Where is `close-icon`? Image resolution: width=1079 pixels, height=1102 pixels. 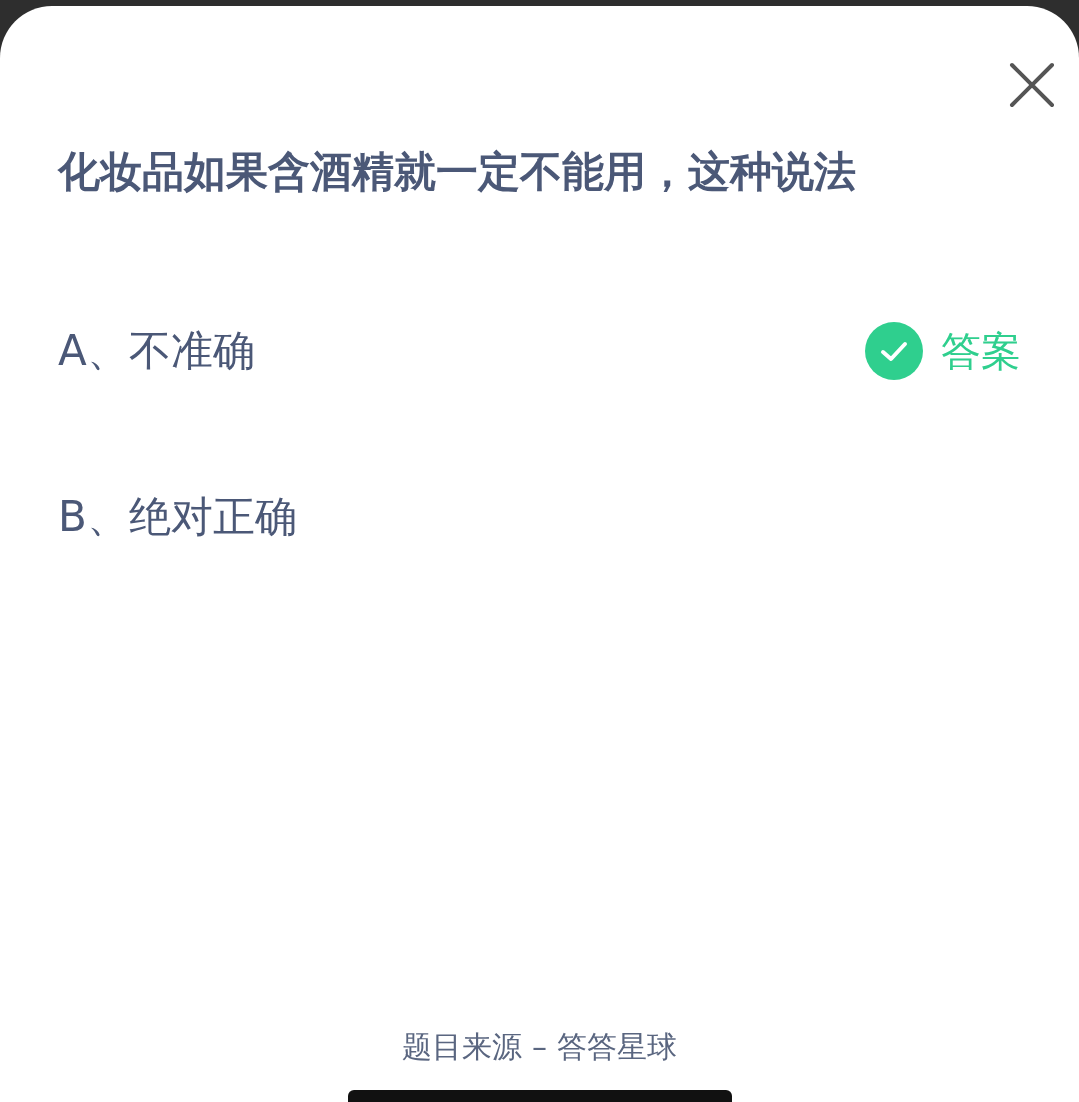
close-icon is located at coordinates (1032, 85).